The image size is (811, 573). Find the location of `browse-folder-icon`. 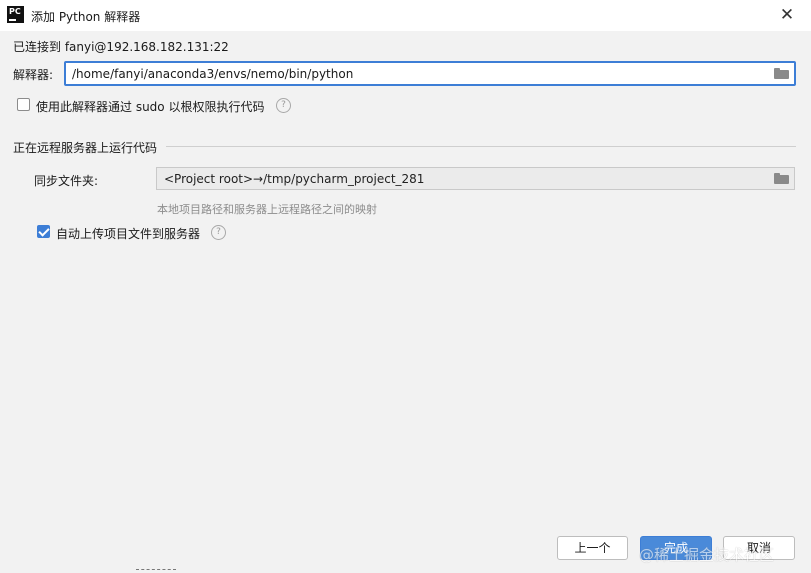

browse-folder-icon is located at coordinates (782, 74).